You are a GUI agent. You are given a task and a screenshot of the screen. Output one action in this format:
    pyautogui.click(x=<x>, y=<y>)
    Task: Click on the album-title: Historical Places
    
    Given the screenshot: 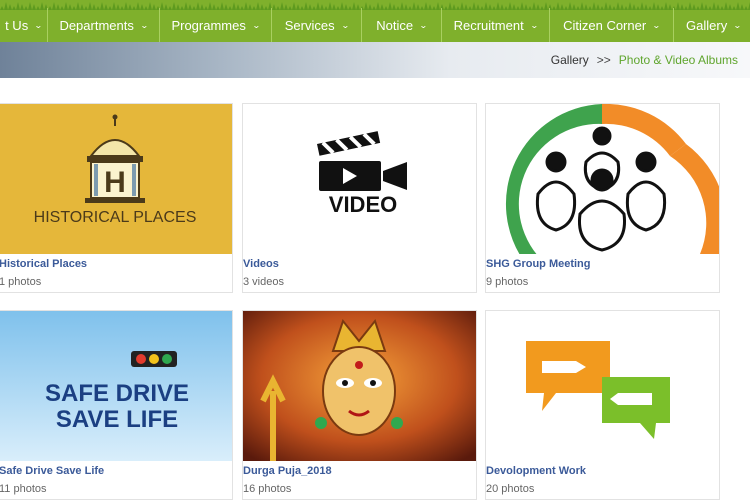 What is the action you would take?
    pyautogui.click(x=43, y=264)
    